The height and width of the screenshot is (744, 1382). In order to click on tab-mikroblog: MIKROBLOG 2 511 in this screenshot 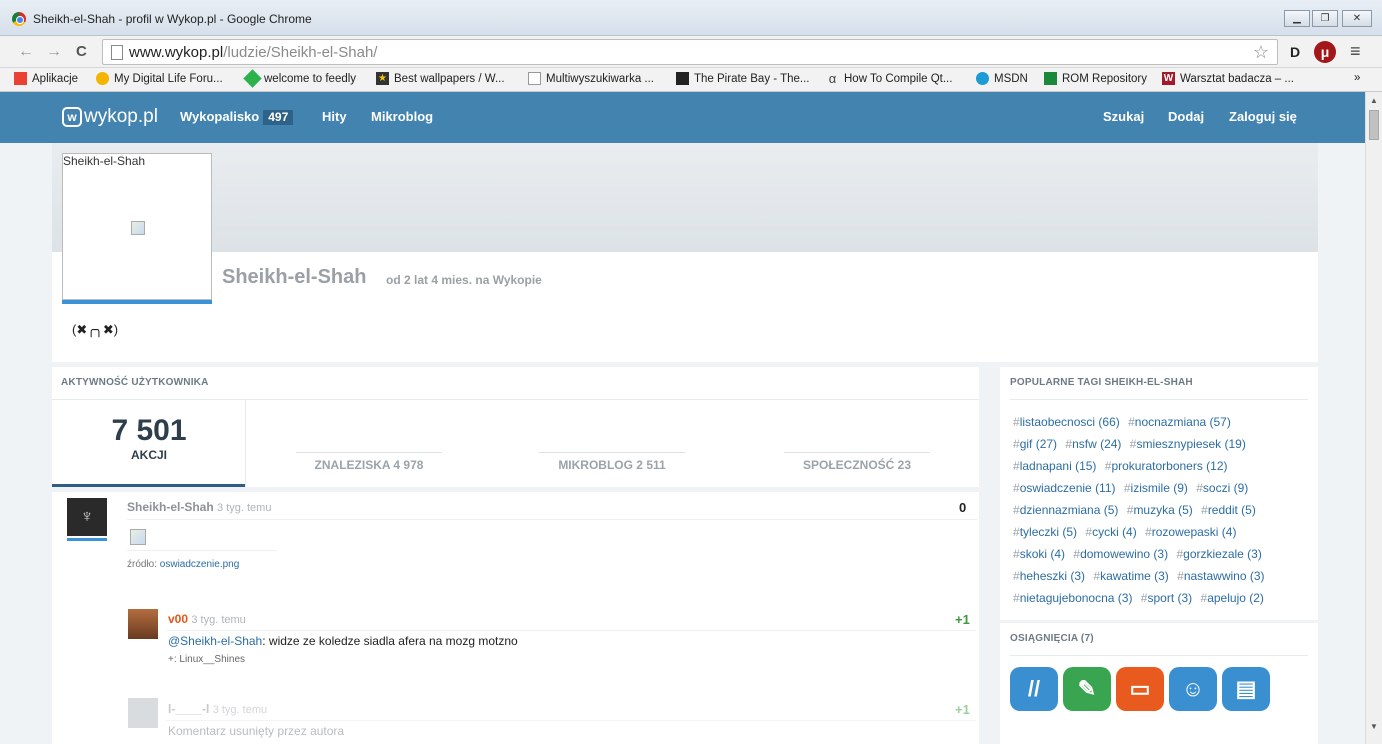, I will do `click(612, 462)`.